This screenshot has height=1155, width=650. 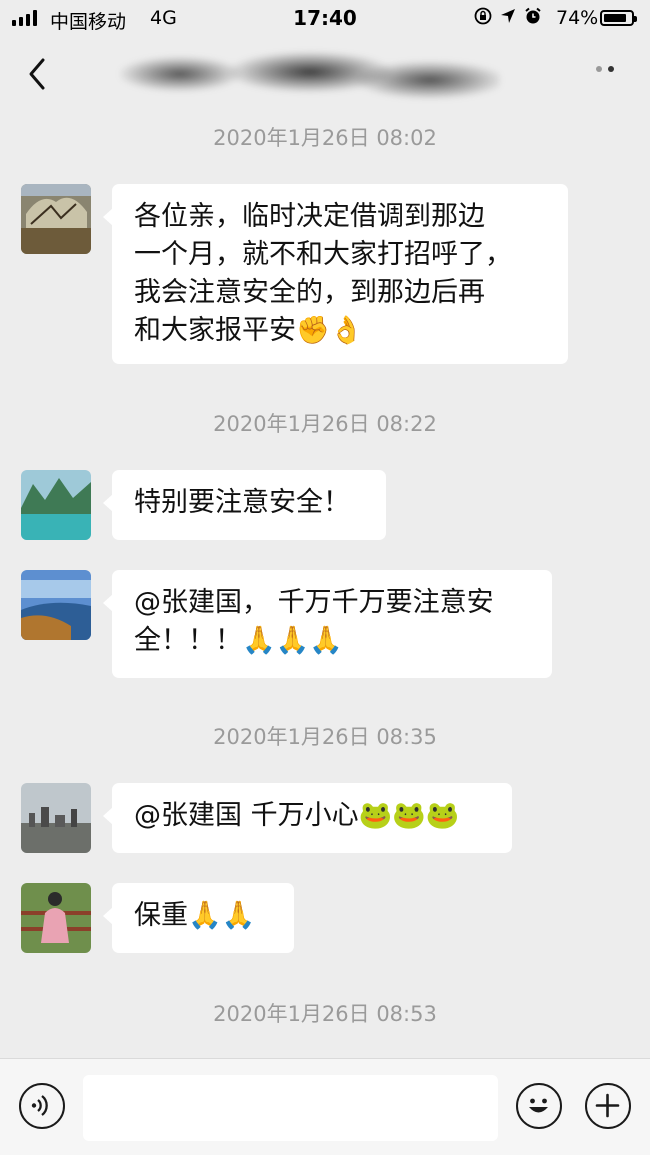 I want to click on voice-icon, so click(x=39, y=1105).